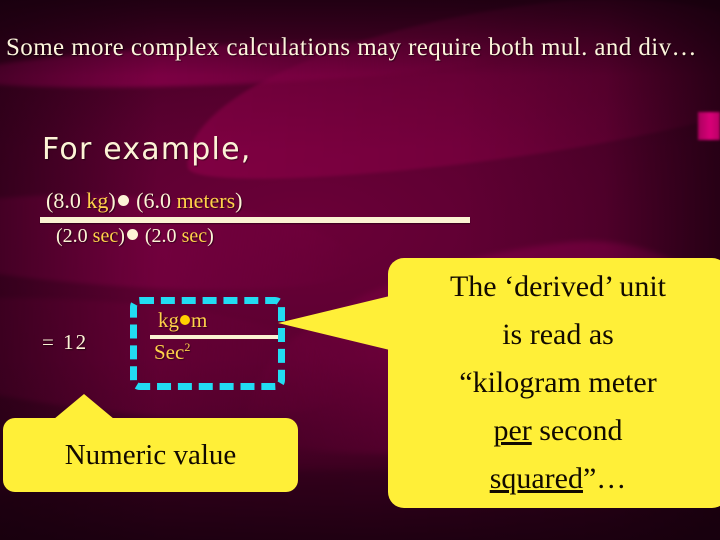 Image resolution: width=720 pixels, height=540 pixels. I want to click on denominator-first-unit: sec, so click(105, 236).